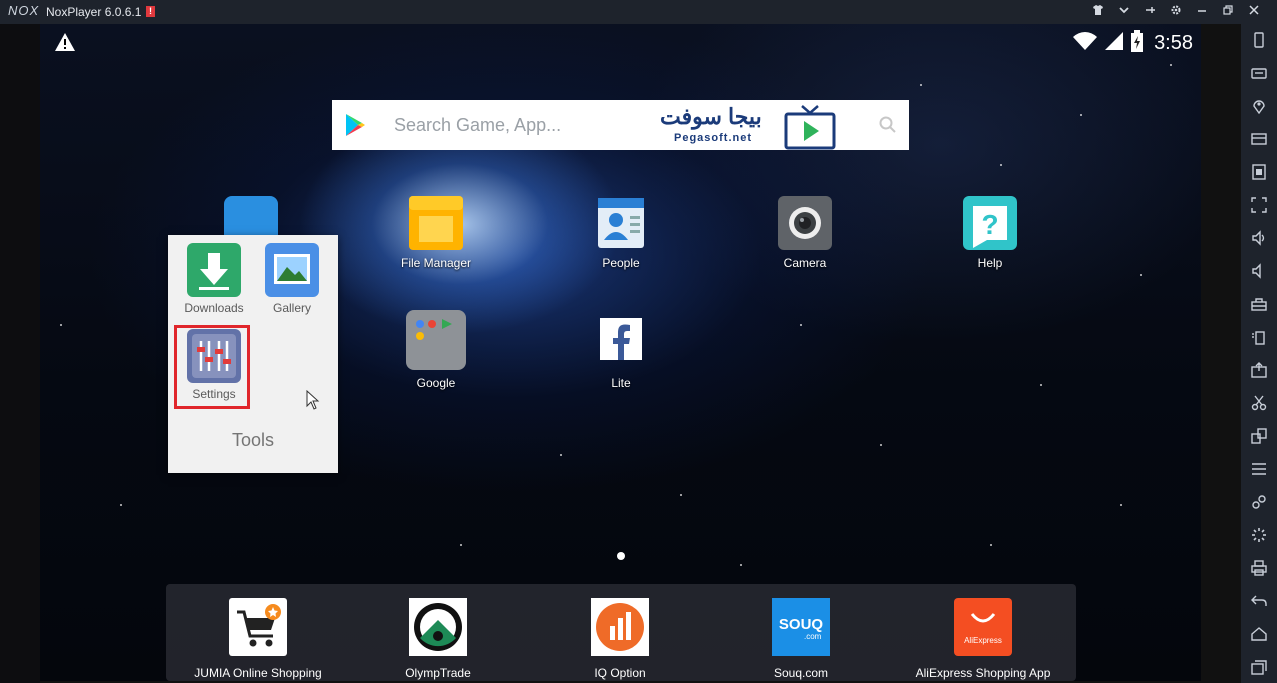 The height and width of the screenshot is (683, 1277). What do you see at coordinates (1259, 238) in the screenshot?
I see `volume-up-icon` at bounding box center [1259, 238].